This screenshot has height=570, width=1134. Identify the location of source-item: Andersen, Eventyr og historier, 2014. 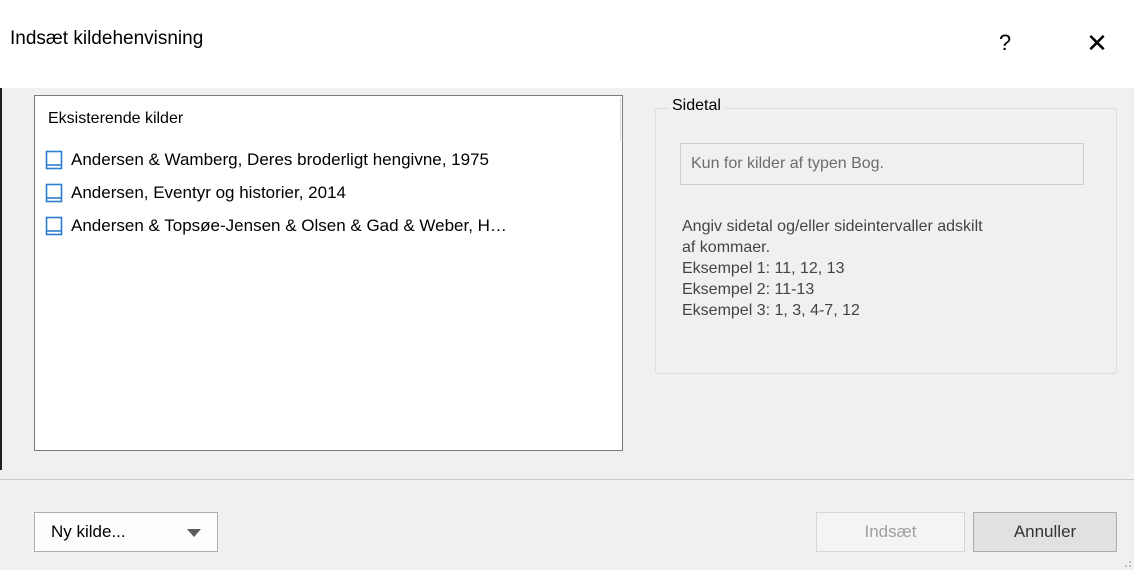
(195, 193).